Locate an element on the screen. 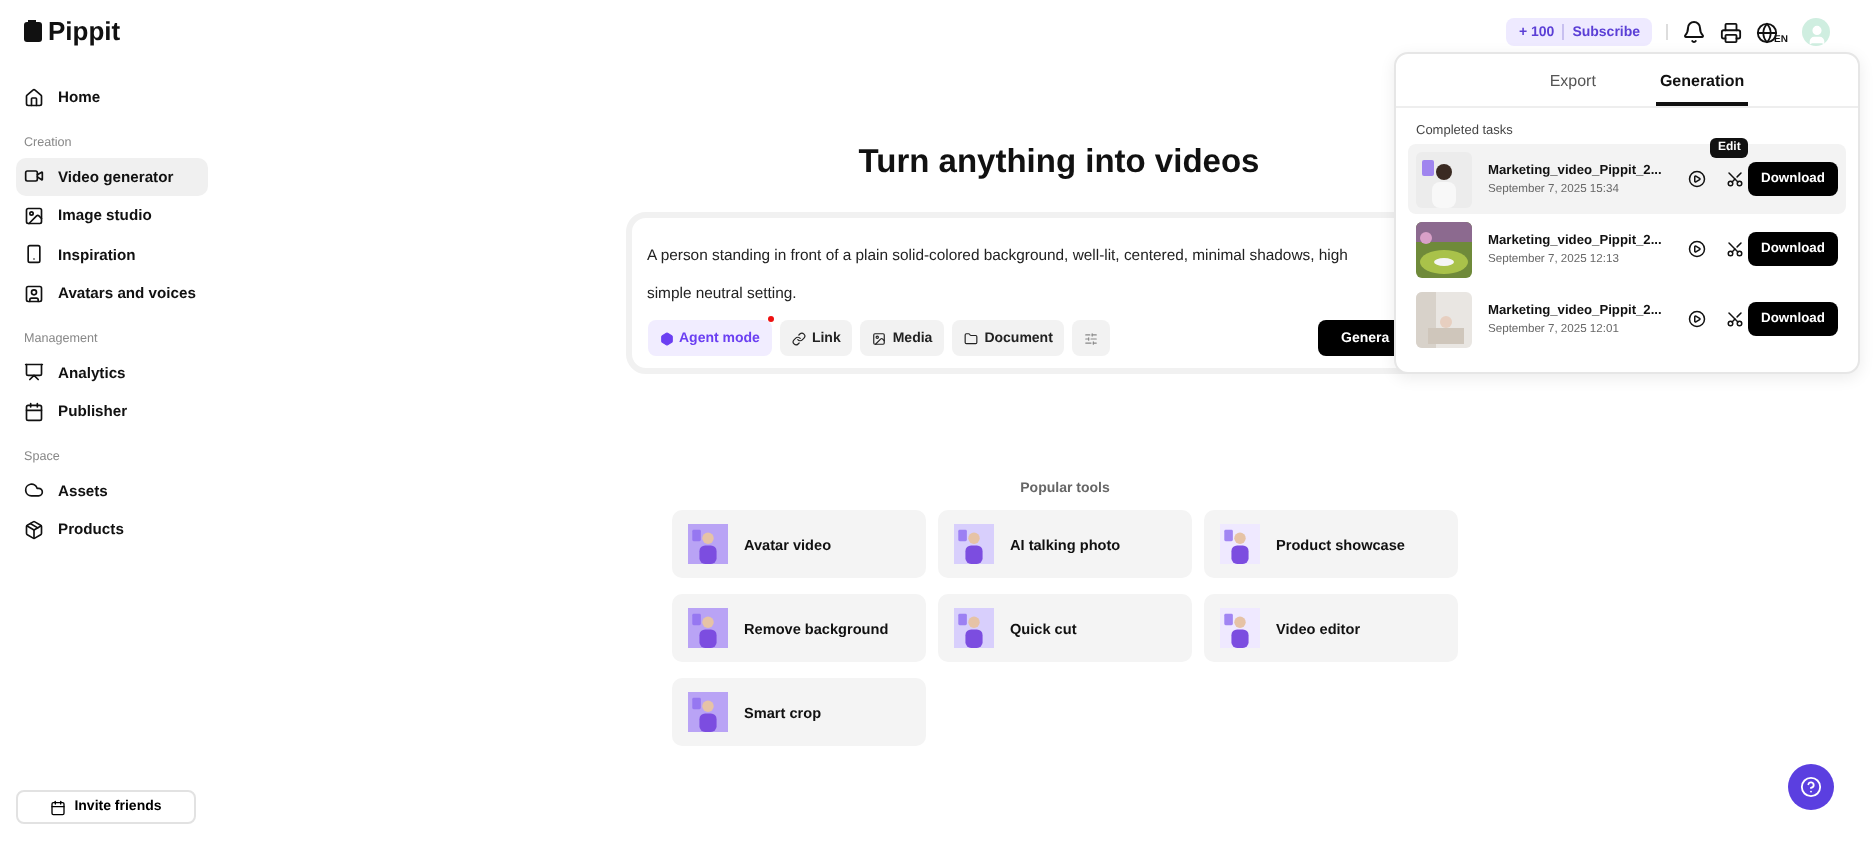  video-icon is located at coordinates (34, 176).